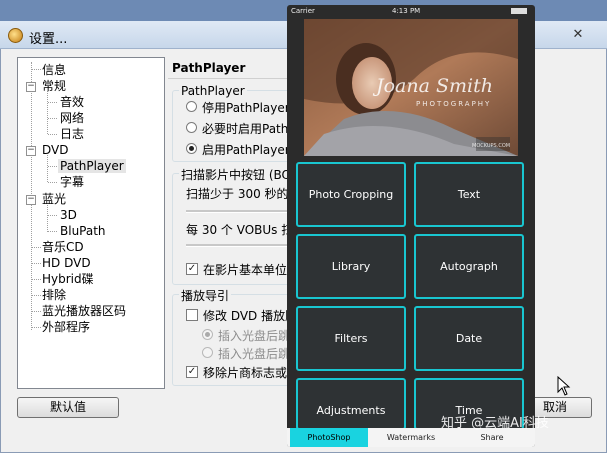  I want to click on tree-item-music-cd: 音乐CD, so click(63, 247).